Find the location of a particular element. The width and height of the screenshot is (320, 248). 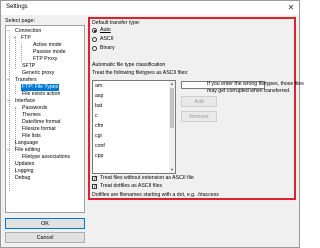

sidebar-item-themes: Themes is located at coordinates (31, 115).